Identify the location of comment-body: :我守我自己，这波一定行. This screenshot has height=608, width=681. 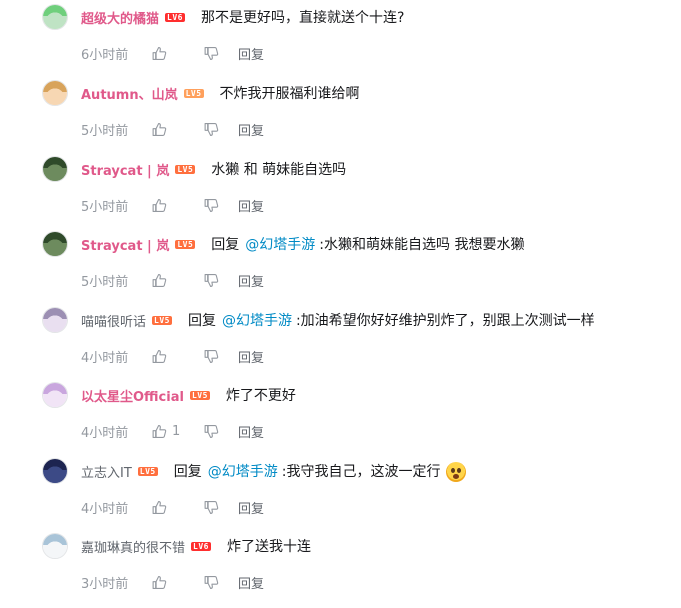
(361, 471).